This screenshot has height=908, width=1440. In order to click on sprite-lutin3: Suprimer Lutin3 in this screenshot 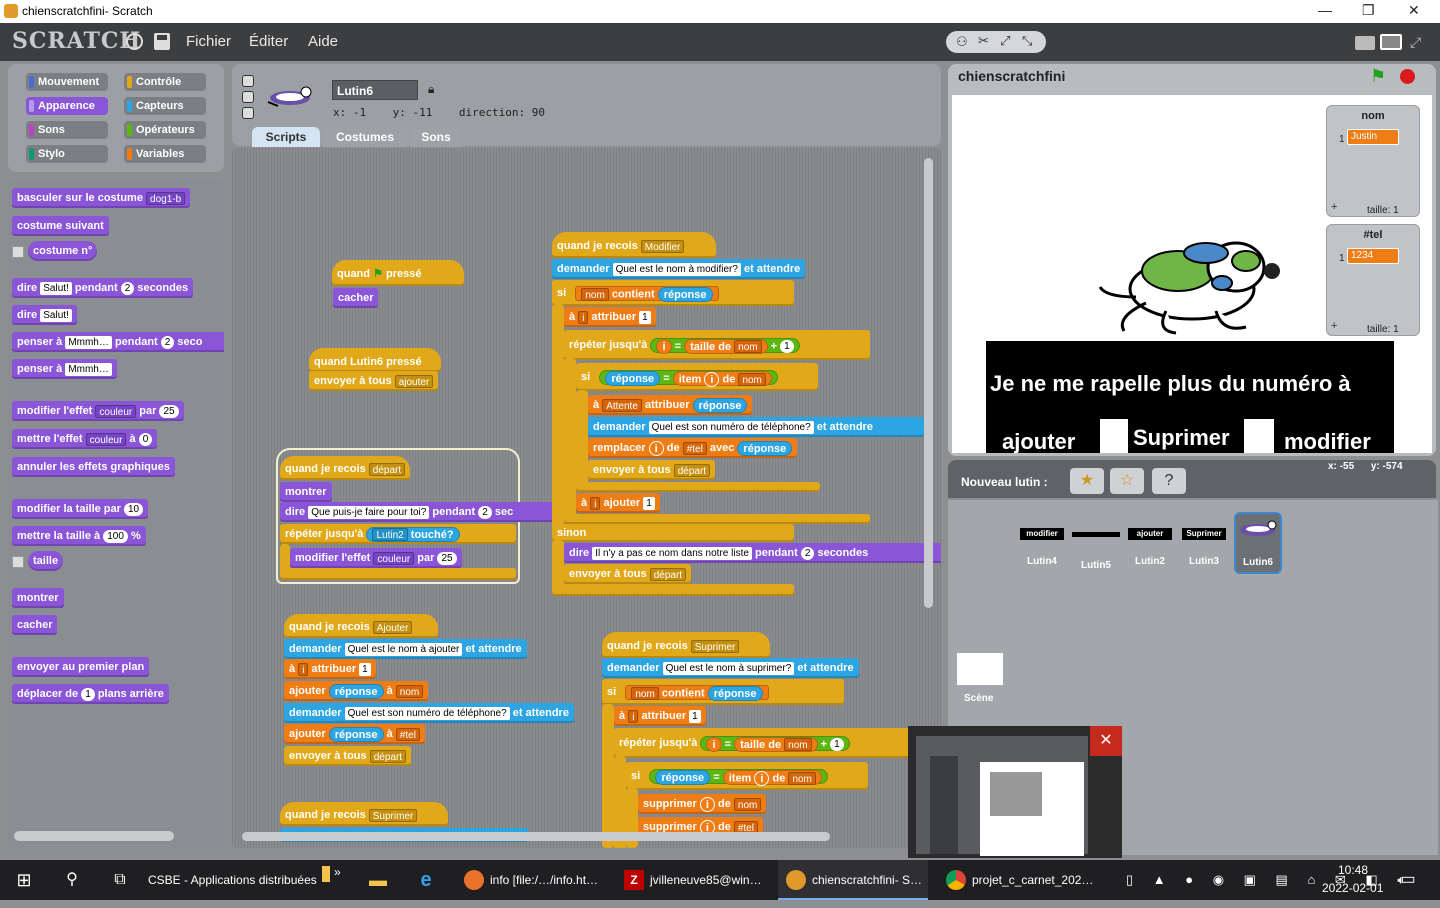, I will do `click(1204, 547)`.